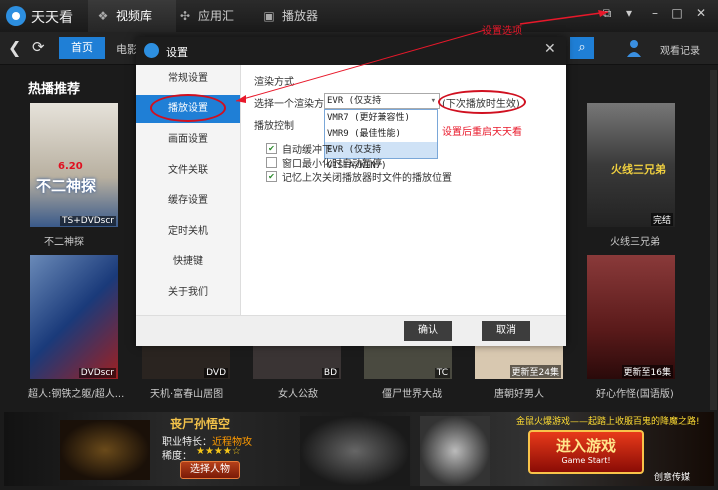 The image size is (718, 490). What do you see at coordinates (482, 102) in the screenshot?
I see `annotation-ellipse-note` at bounding box center [482, 102].